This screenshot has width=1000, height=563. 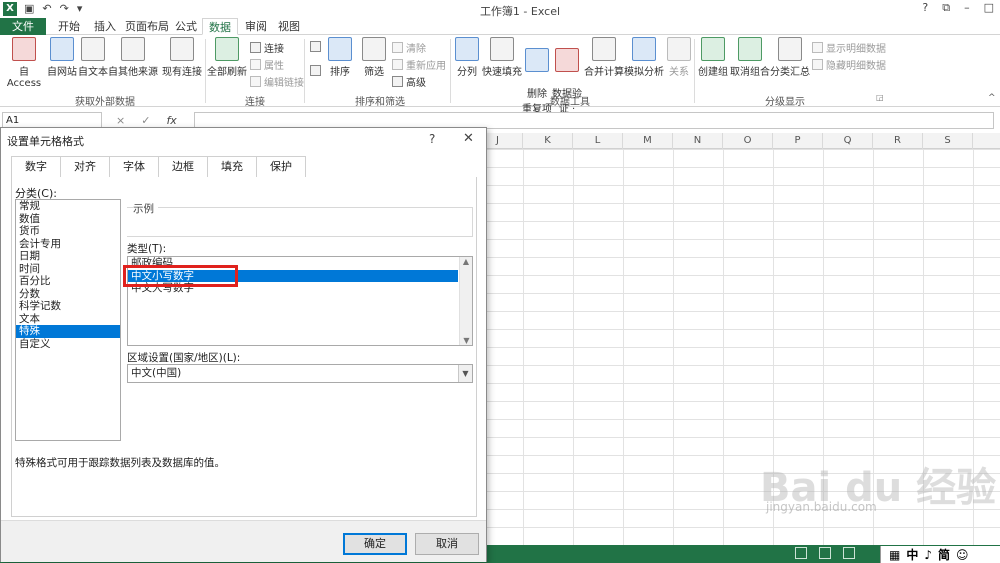 I want to click on type-item-selected: 中文小写数字, so click(x=293, y=275).